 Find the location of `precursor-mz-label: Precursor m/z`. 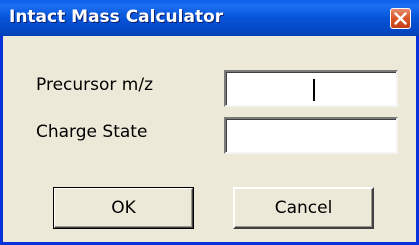

precursor-mz-label: Precursor m/z is located at coordinates (94, 85).